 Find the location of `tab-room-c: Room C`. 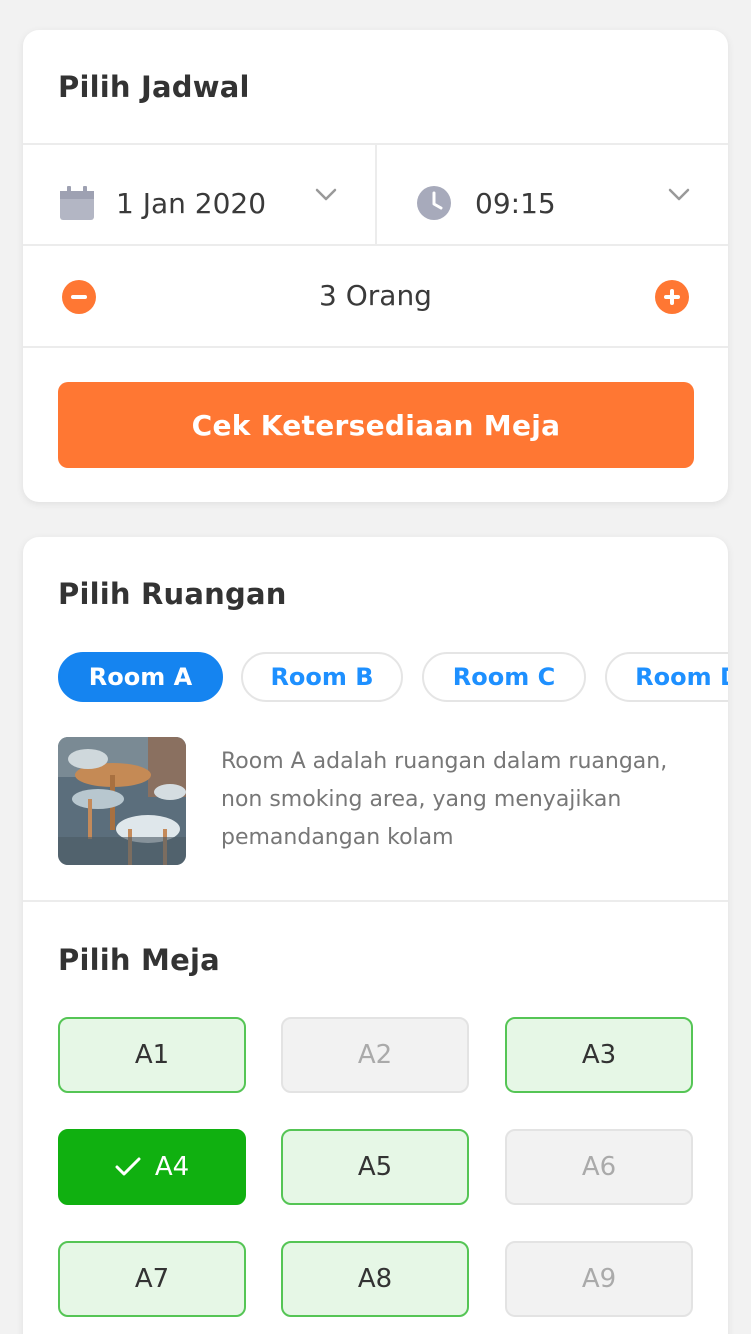

tab-room-c: Room C is located at coordinates (504, 677).